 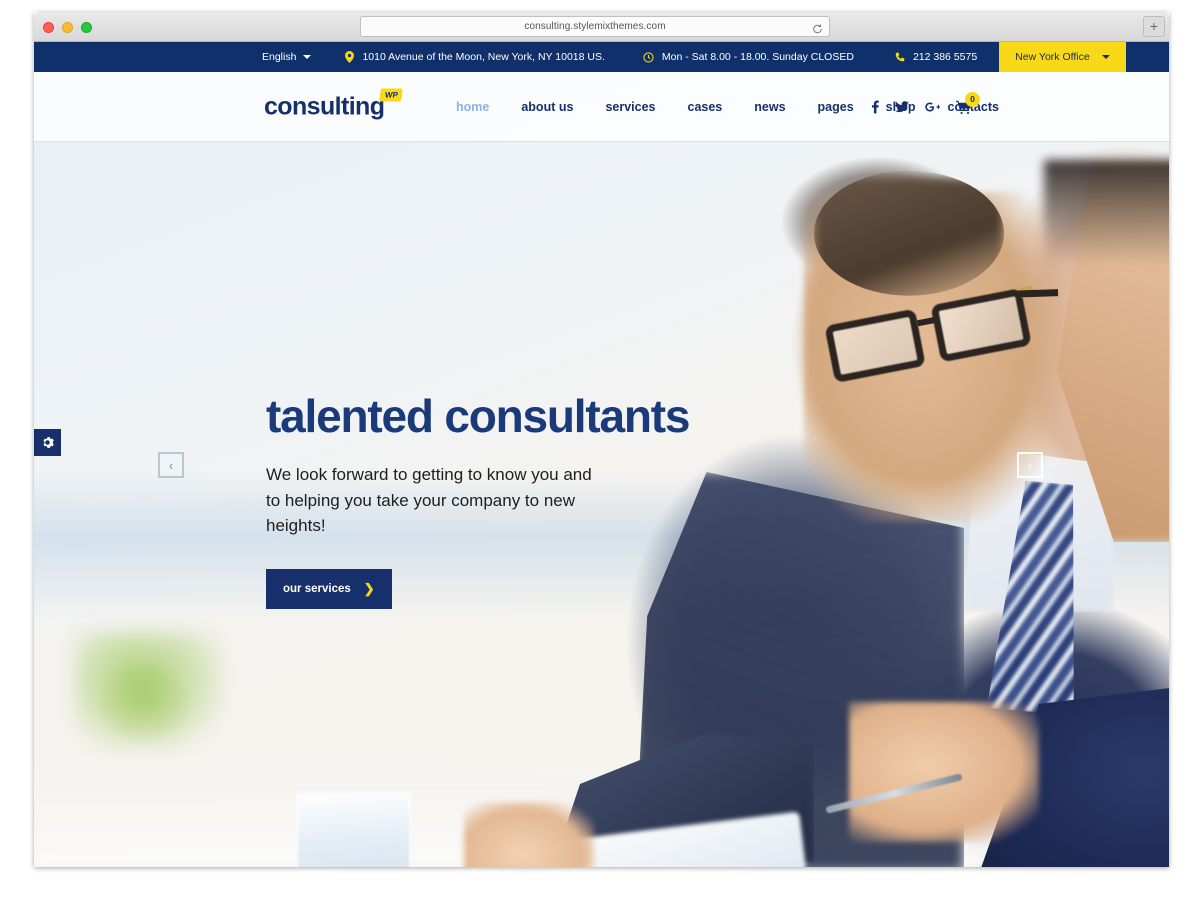 What do you see at coordinates (932, 107) in the screenshot?
I see `google-plus-icon` at bounding box center [932, 107].